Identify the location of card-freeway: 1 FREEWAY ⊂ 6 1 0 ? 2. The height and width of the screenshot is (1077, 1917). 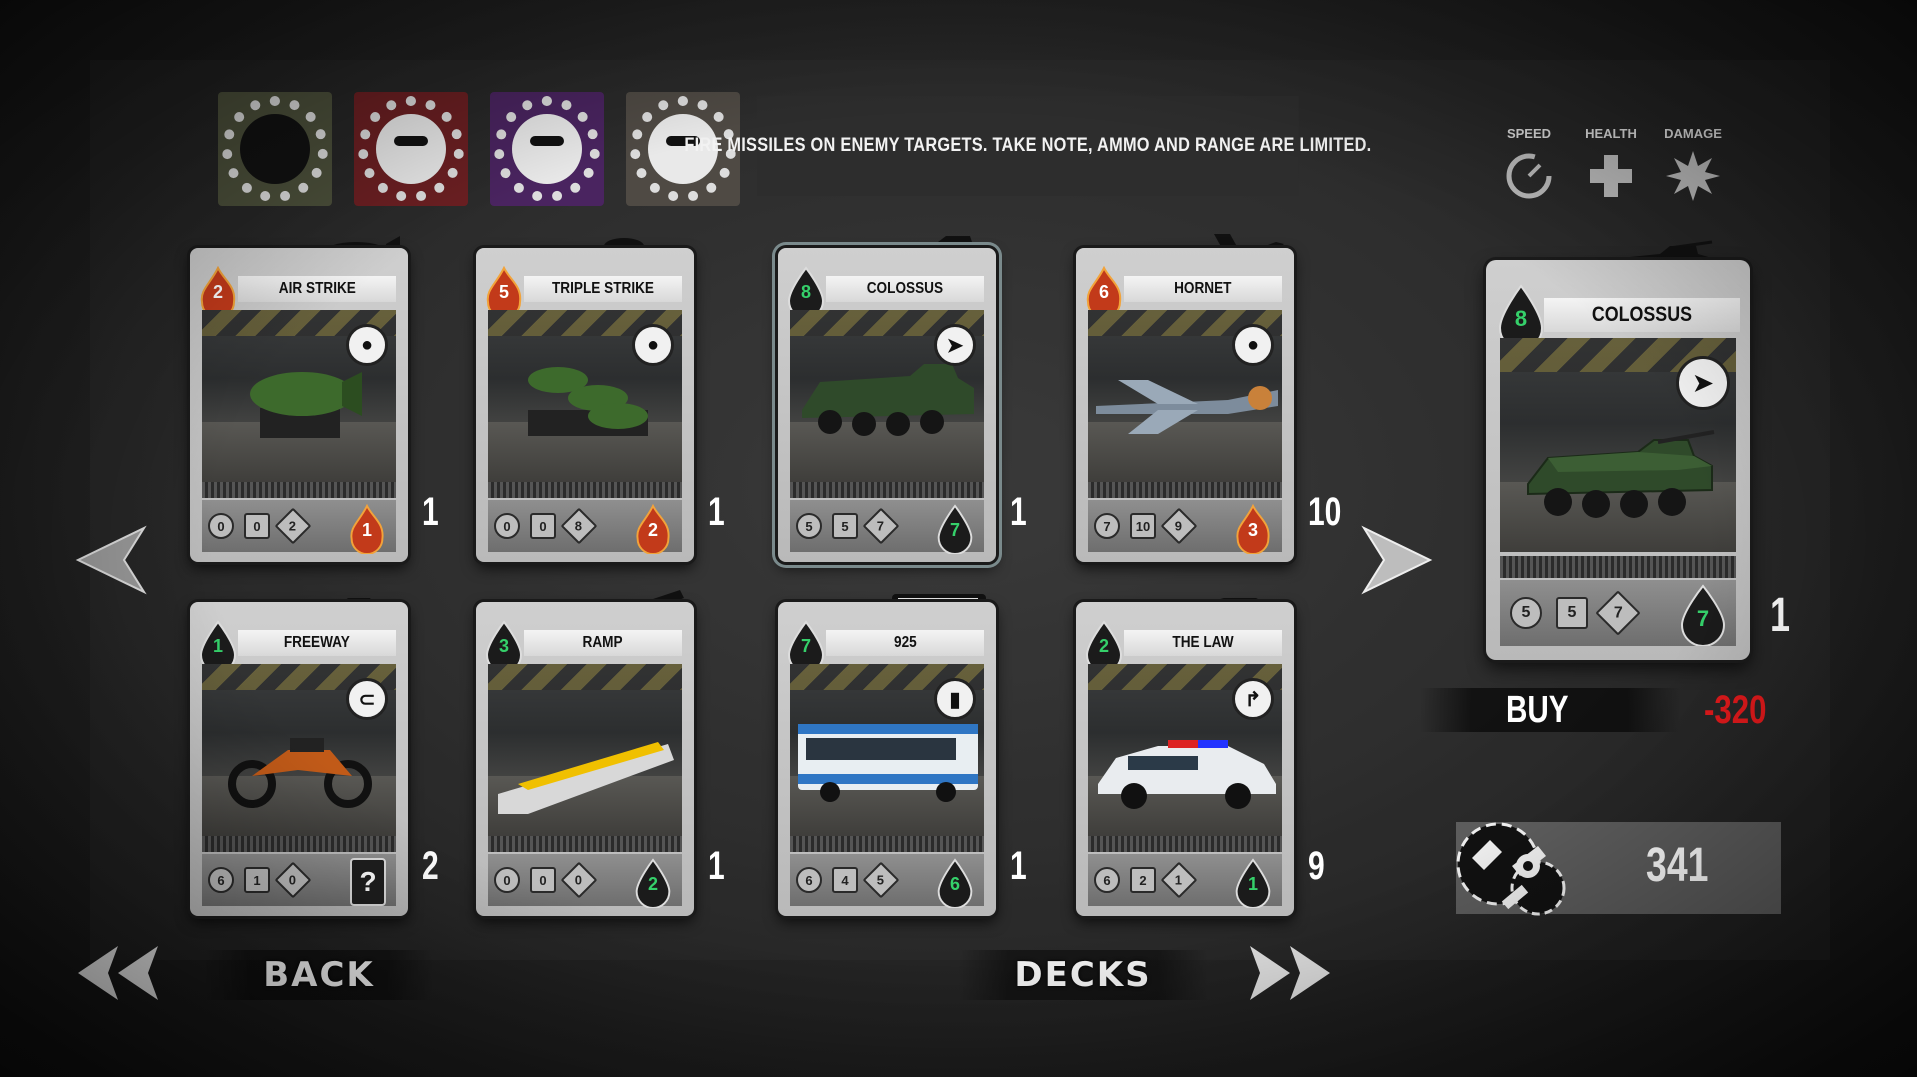
(314, 751).